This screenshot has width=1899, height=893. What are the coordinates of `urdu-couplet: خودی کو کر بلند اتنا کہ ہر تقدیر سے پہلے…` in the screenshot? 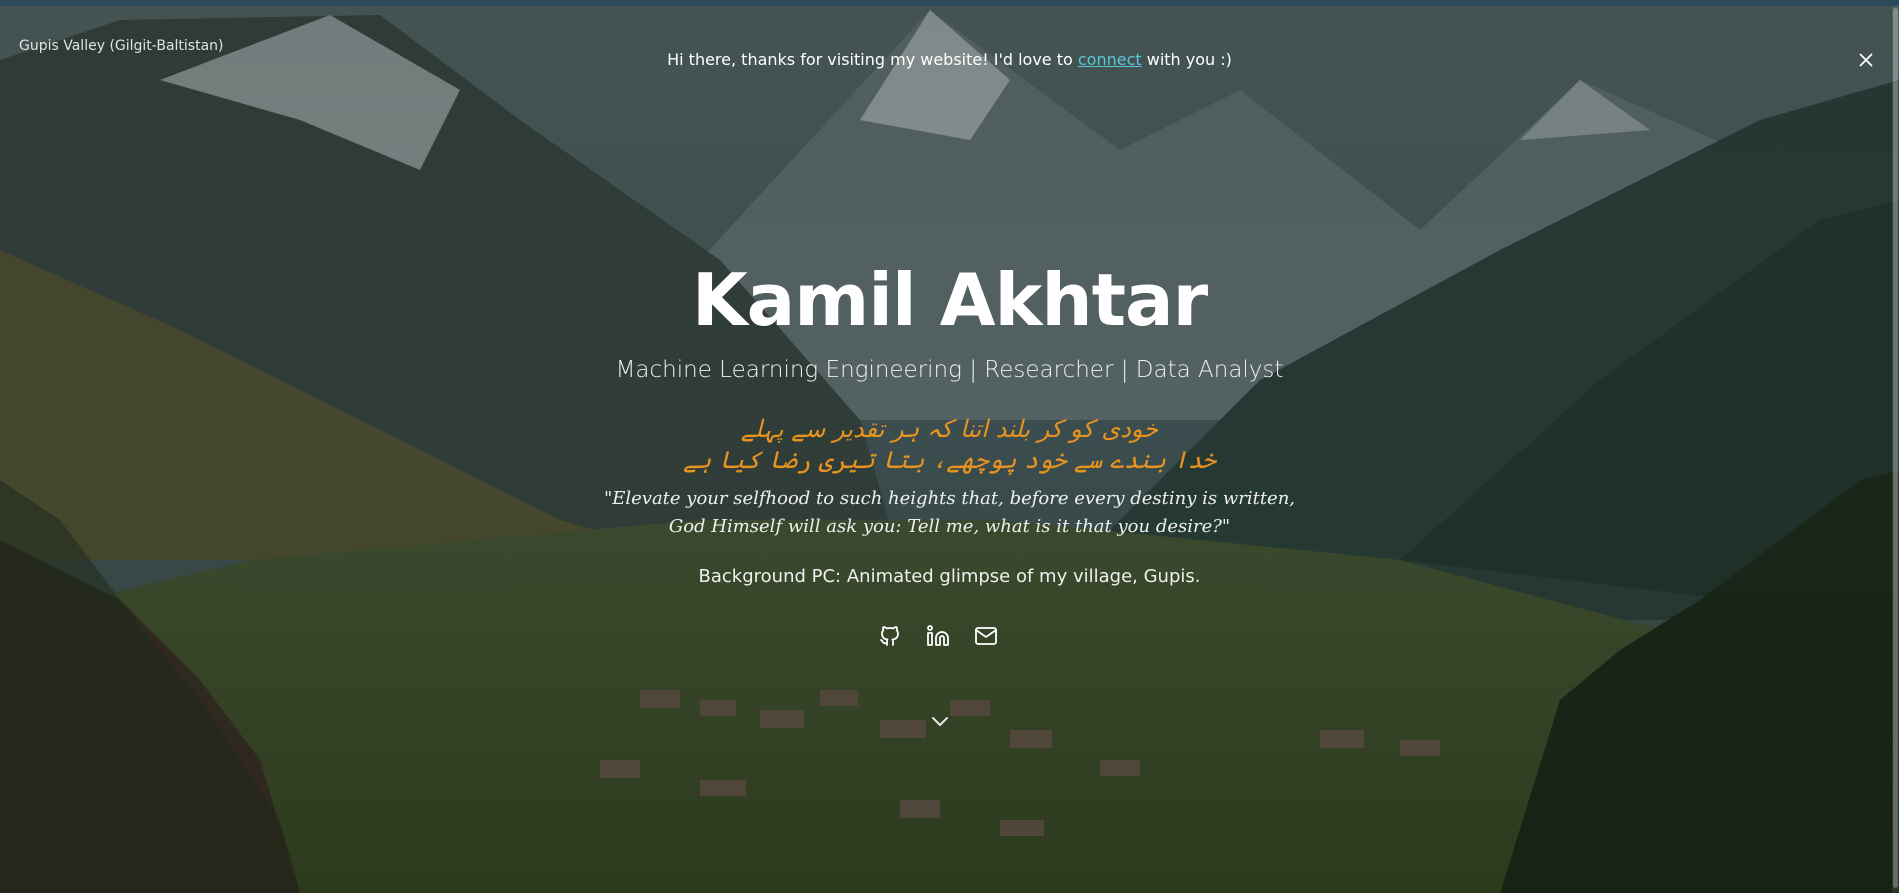 It's located at (949, 445).